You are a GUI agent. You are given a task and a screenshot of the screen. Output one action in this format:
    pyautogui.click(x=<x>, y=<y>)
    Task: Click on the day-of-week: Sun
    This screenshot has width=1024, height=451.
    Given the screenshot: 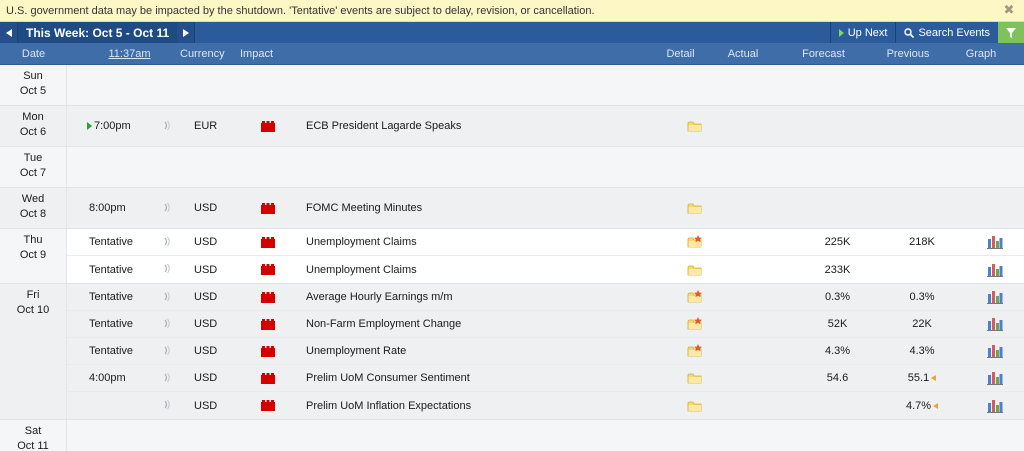 What is the action you would take?
    pyautogui.click(x=33, y=76)
    